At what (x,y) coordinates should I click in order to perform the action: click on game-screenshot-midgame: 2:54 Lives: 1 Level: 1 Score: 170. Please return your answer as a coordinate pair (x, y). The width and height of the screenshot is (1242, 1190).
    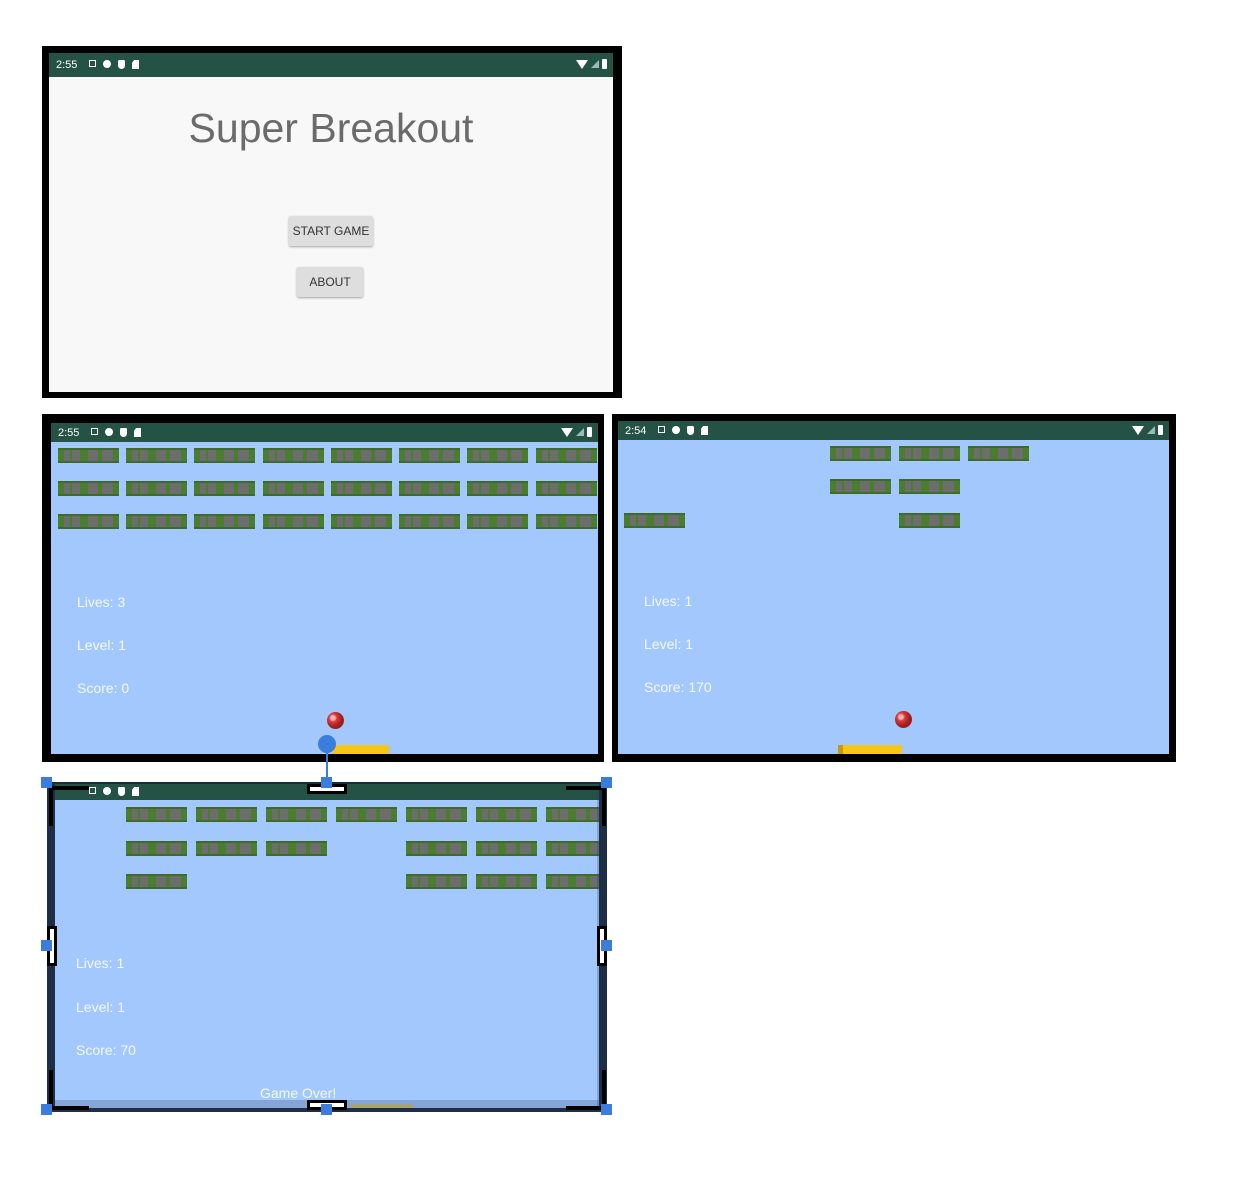
    Looking at the image, I should click on (894, 588).